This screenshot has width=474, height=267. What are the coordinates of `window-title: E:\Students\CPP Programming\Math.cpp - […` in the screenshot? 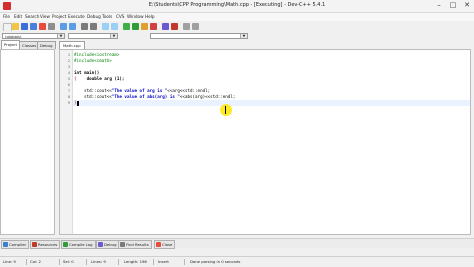 It's located at (237, 5).